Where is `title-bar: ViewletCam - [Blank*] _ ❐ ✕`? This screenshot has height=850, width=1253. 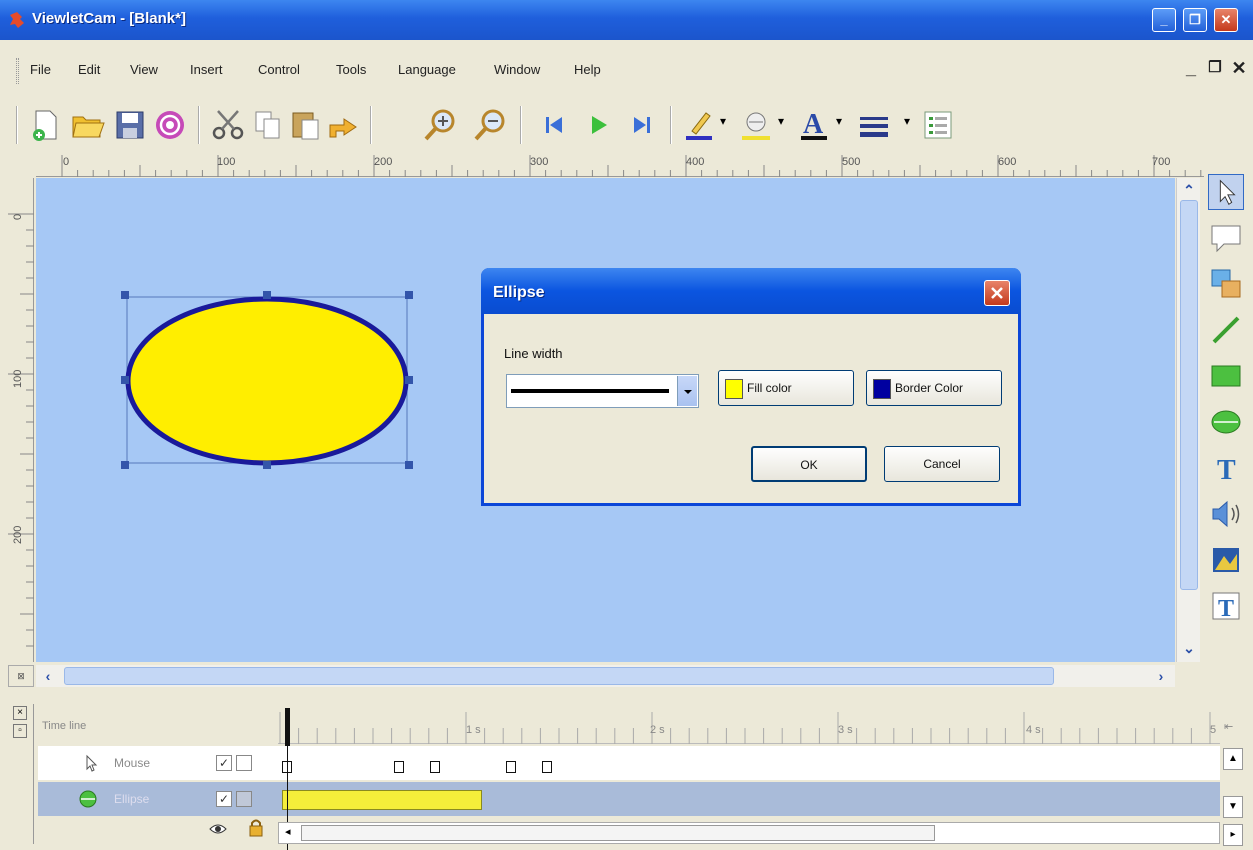
title-bar: ViewletCam - [Blank*] _ ❐ ✕ is located at coordinates (626, 20).